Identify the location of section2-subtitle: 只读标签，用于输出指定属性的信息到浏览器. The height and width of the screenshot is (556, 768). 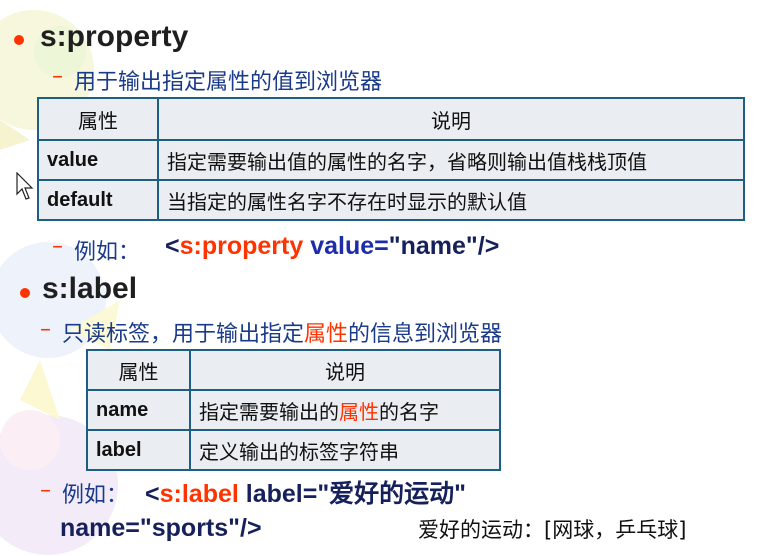
(282, 334).